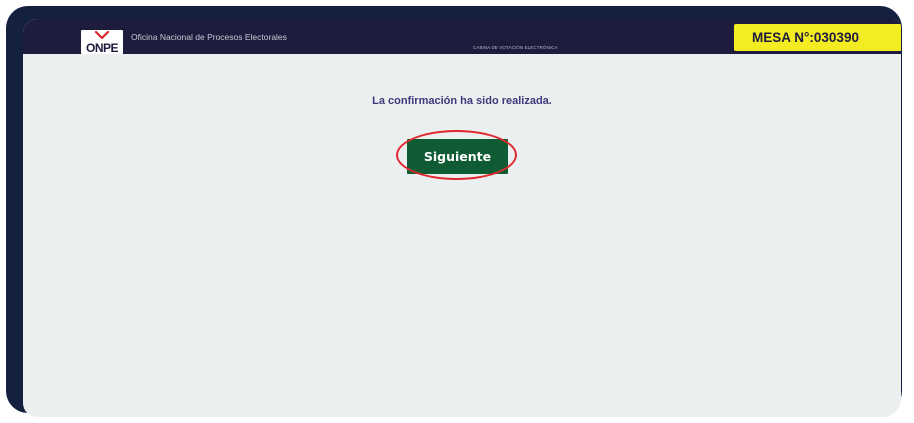 The width and height of the screenshot is (914, 423). Describe the element at coordinates (836, 37) in the screenshot. I see `mesa-number: 030390` at that location.